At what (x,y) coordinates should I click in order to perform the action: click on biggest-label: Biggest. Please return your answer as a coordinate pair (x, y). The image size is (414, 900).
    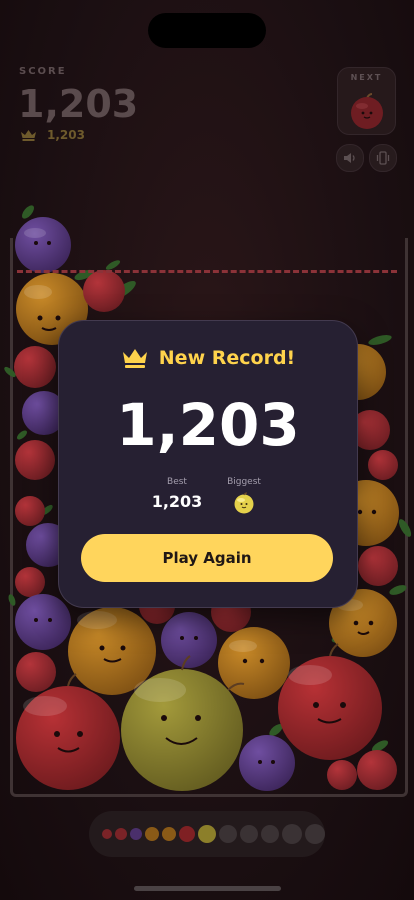
    Looking at the image, I should click on (244, 482).